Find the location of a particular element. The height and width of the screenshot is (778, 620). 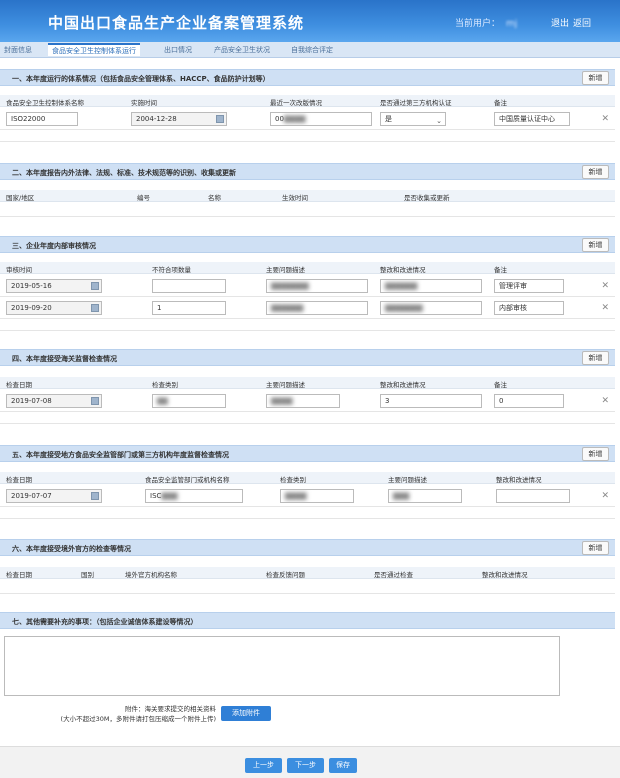

add-button-s1: 新增 is located at coordinates (595, 78).